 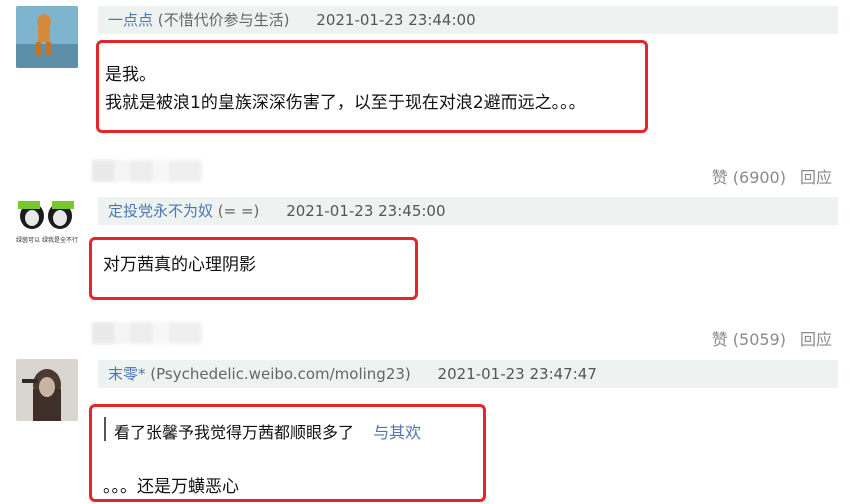 What do you see at coordinates (130, 75) in the screenshot?
I see `comment-text-line: 是我。` at bounding box center [130, 75].